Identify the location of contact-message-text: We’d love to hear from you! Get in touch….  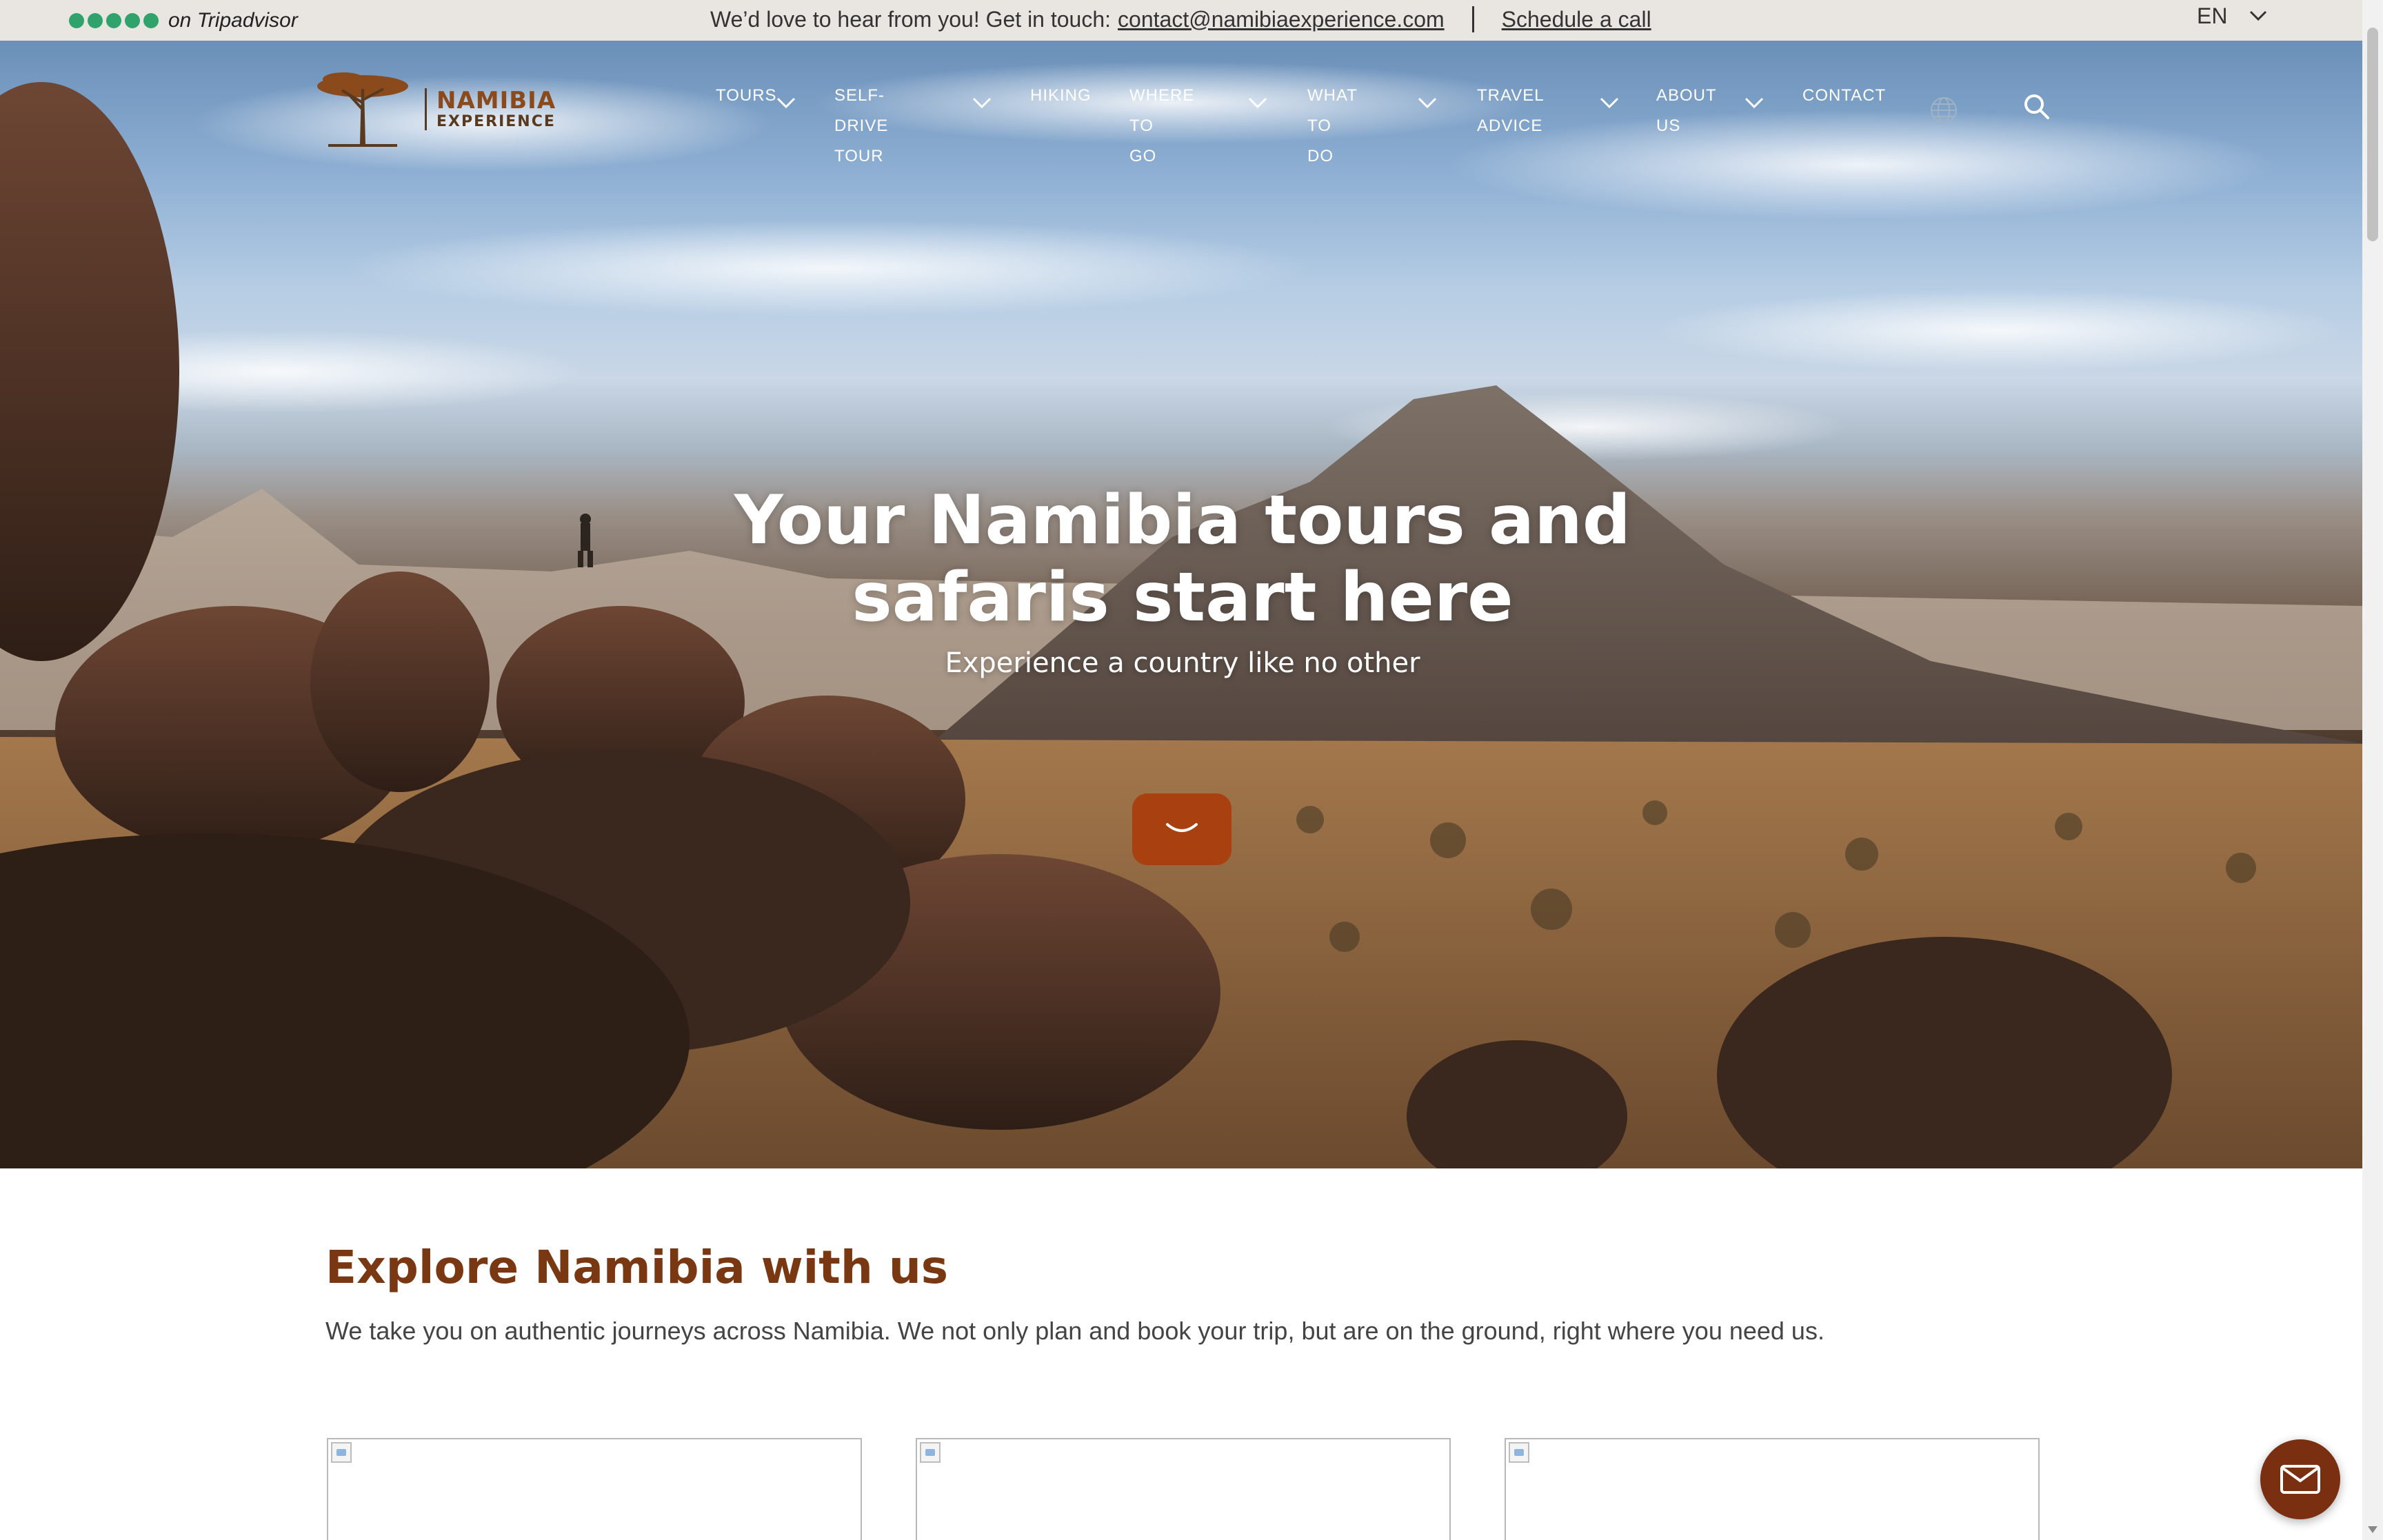
(911, 19).